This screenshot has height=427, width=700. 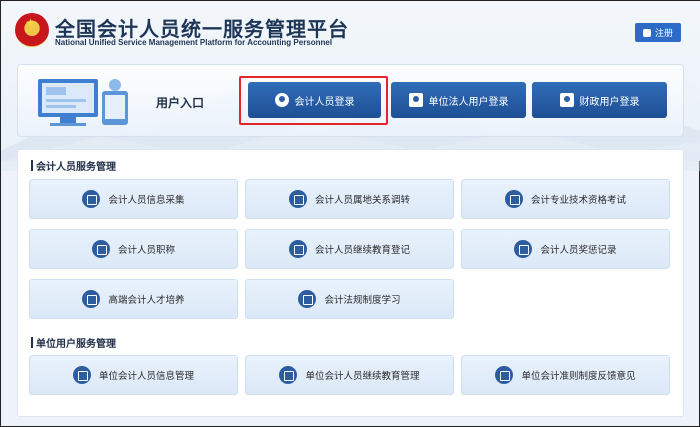 What do you see at coordinates (513, 199) in the screenshot?
I see `exam-icon` at bounding box center [513, 199].